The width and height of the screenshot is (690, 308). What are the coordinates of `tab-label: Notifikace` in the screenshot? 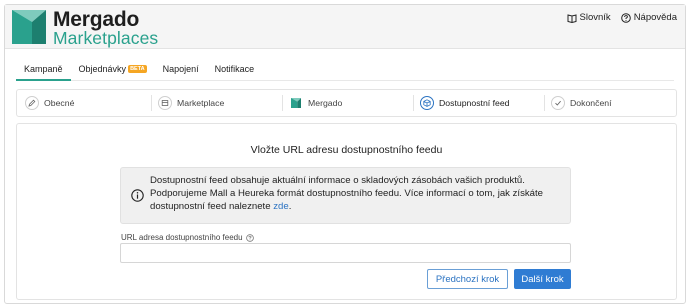 It's located at (234, 69).